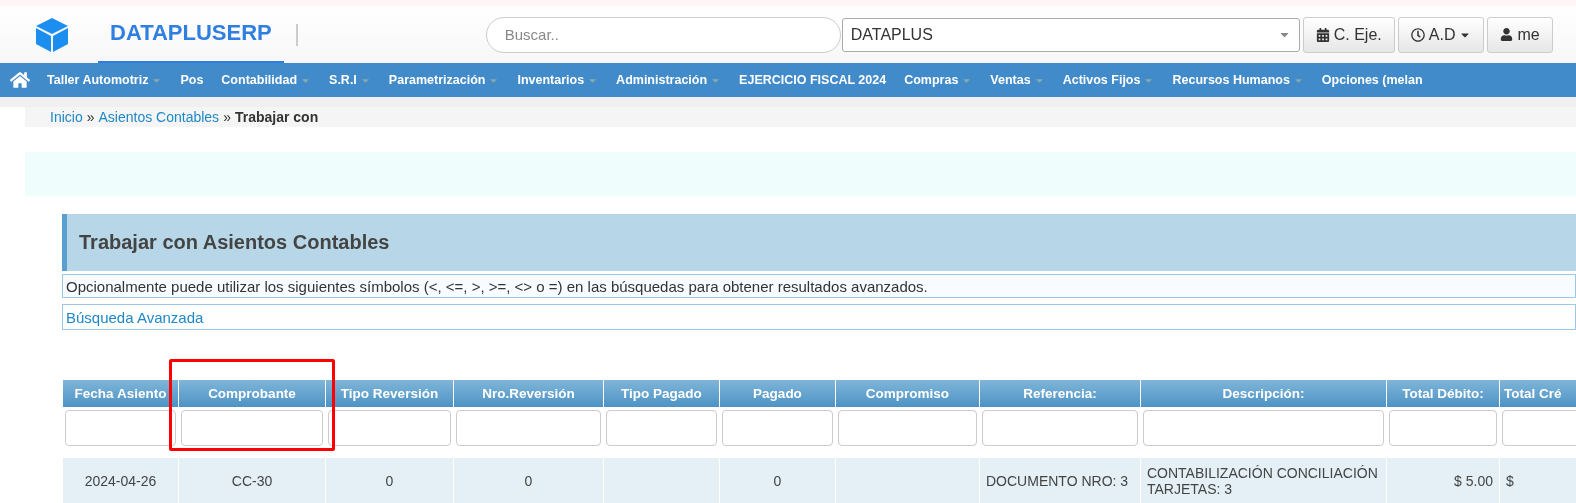 The width and height of the screenshot is (1576, 503). What do you see at coordinates (669, 80) in the screenshot?
I see `menu-item: Administración` at bounding box center [669, 80].